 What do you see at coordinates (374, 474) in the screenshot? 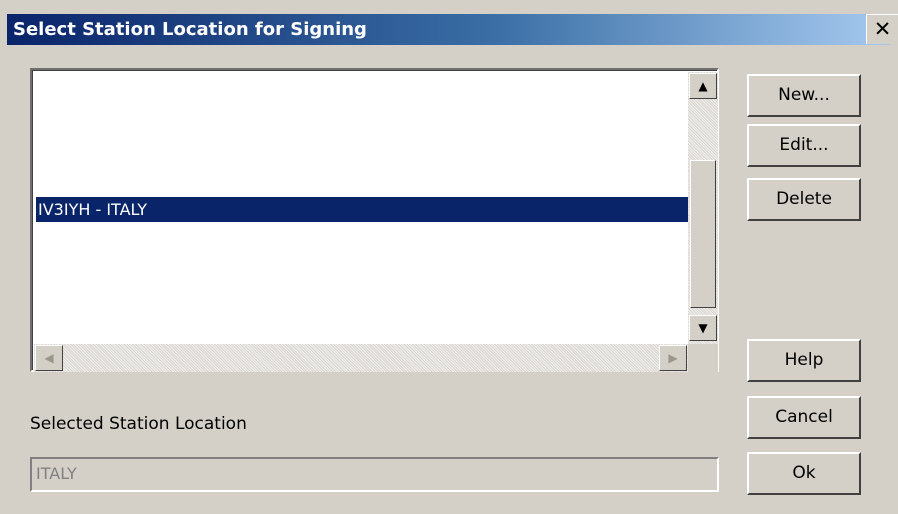
I see `selected-location-field: ITALY` at bounding box center [374, 474].